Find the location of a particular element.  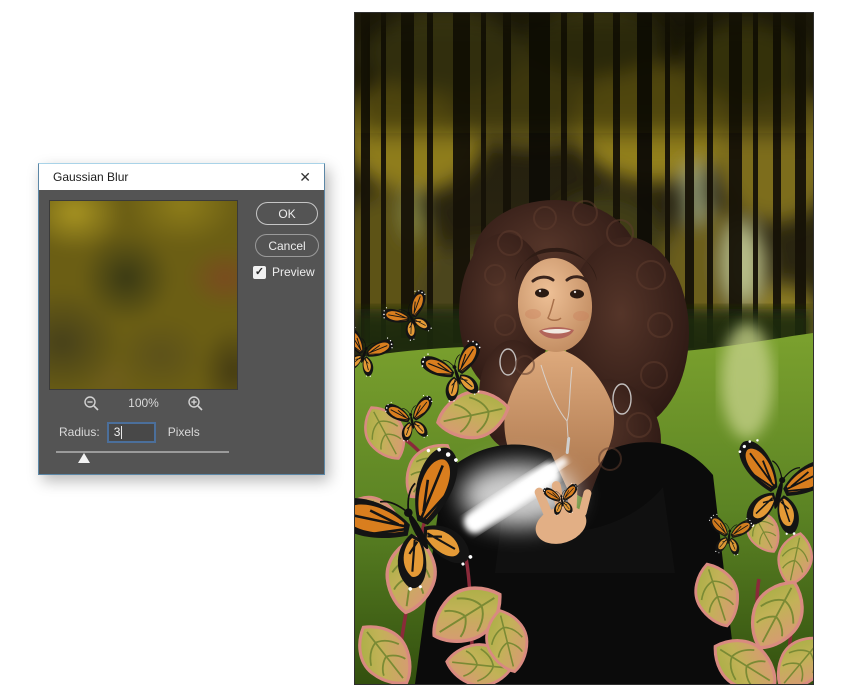

radius-slider is located at coordinates (142, 456).